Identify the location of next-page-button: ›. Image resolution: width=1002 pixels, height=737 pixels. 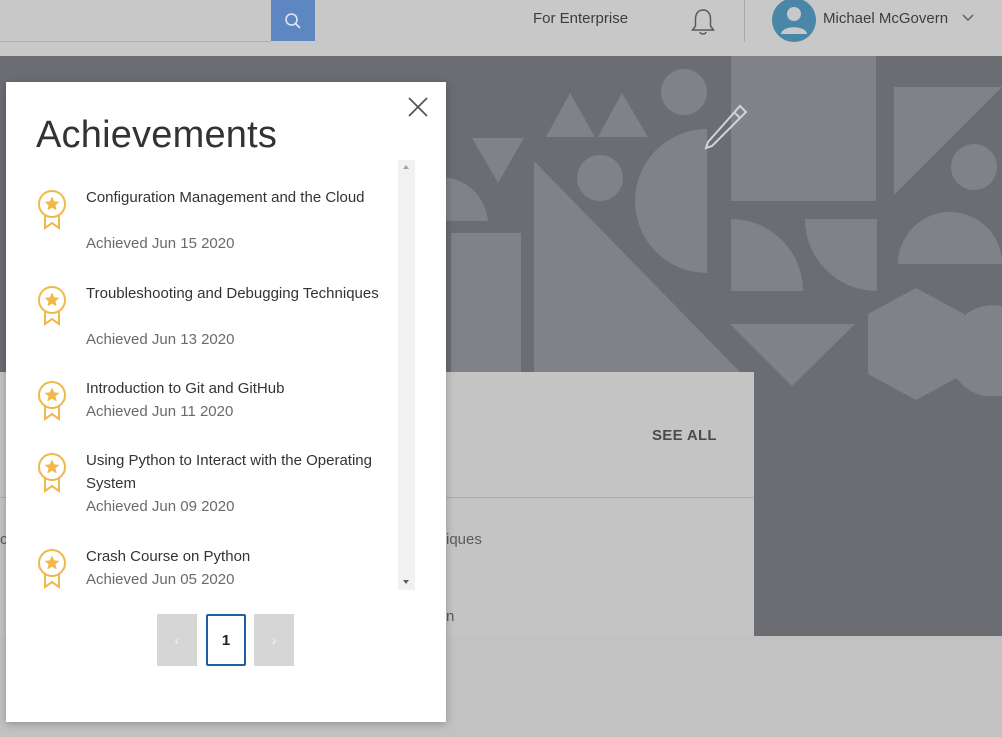
(274, 640).